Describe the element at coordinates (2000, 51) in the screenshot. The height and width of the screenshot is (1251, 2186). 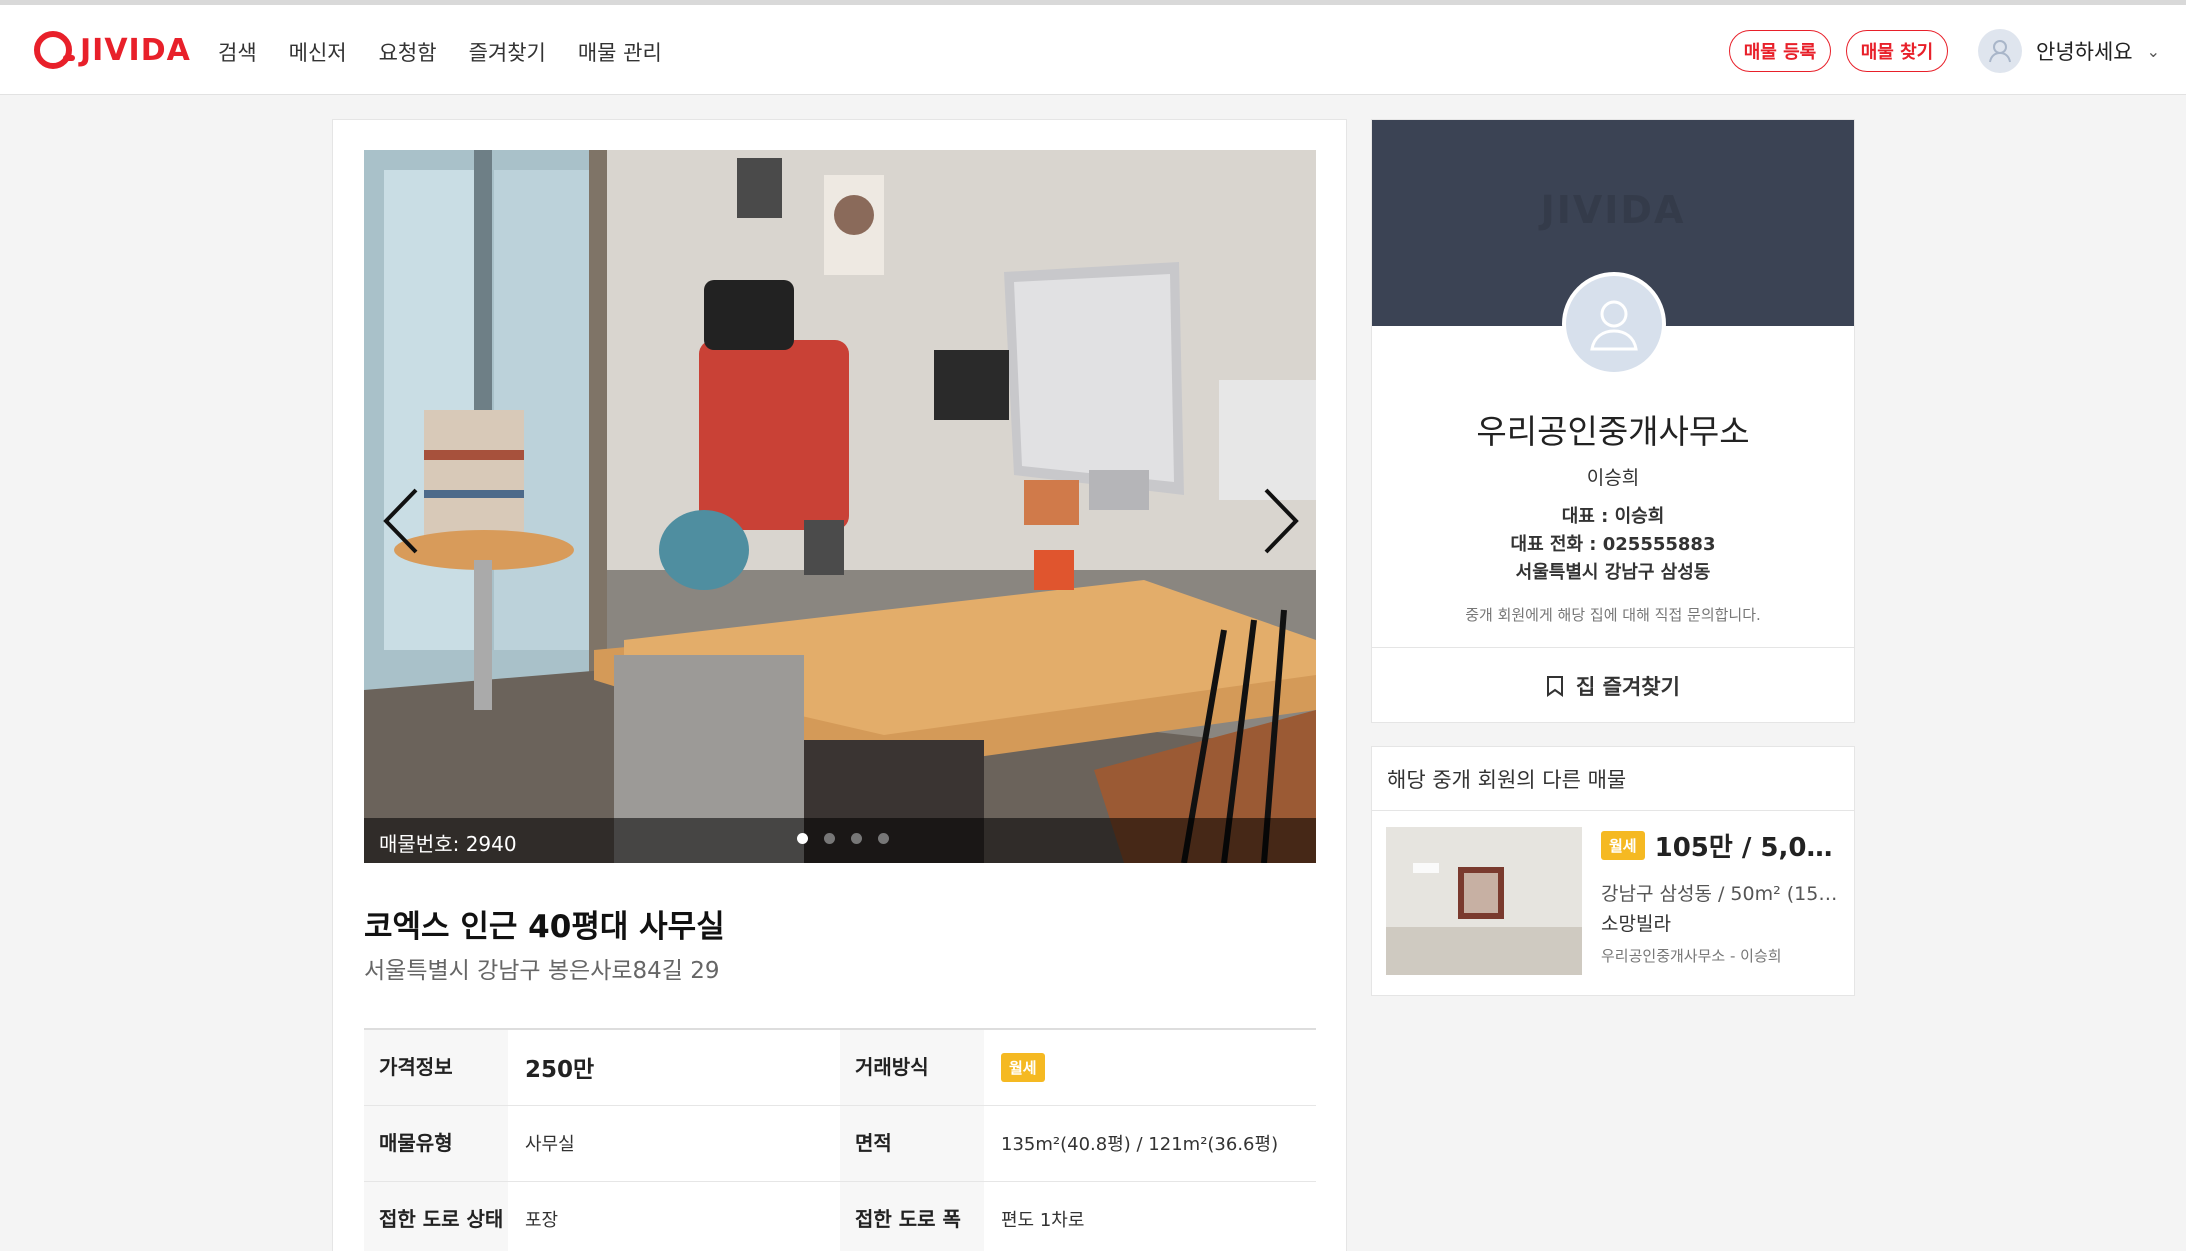
I see `user-avatar-icon` at that location.